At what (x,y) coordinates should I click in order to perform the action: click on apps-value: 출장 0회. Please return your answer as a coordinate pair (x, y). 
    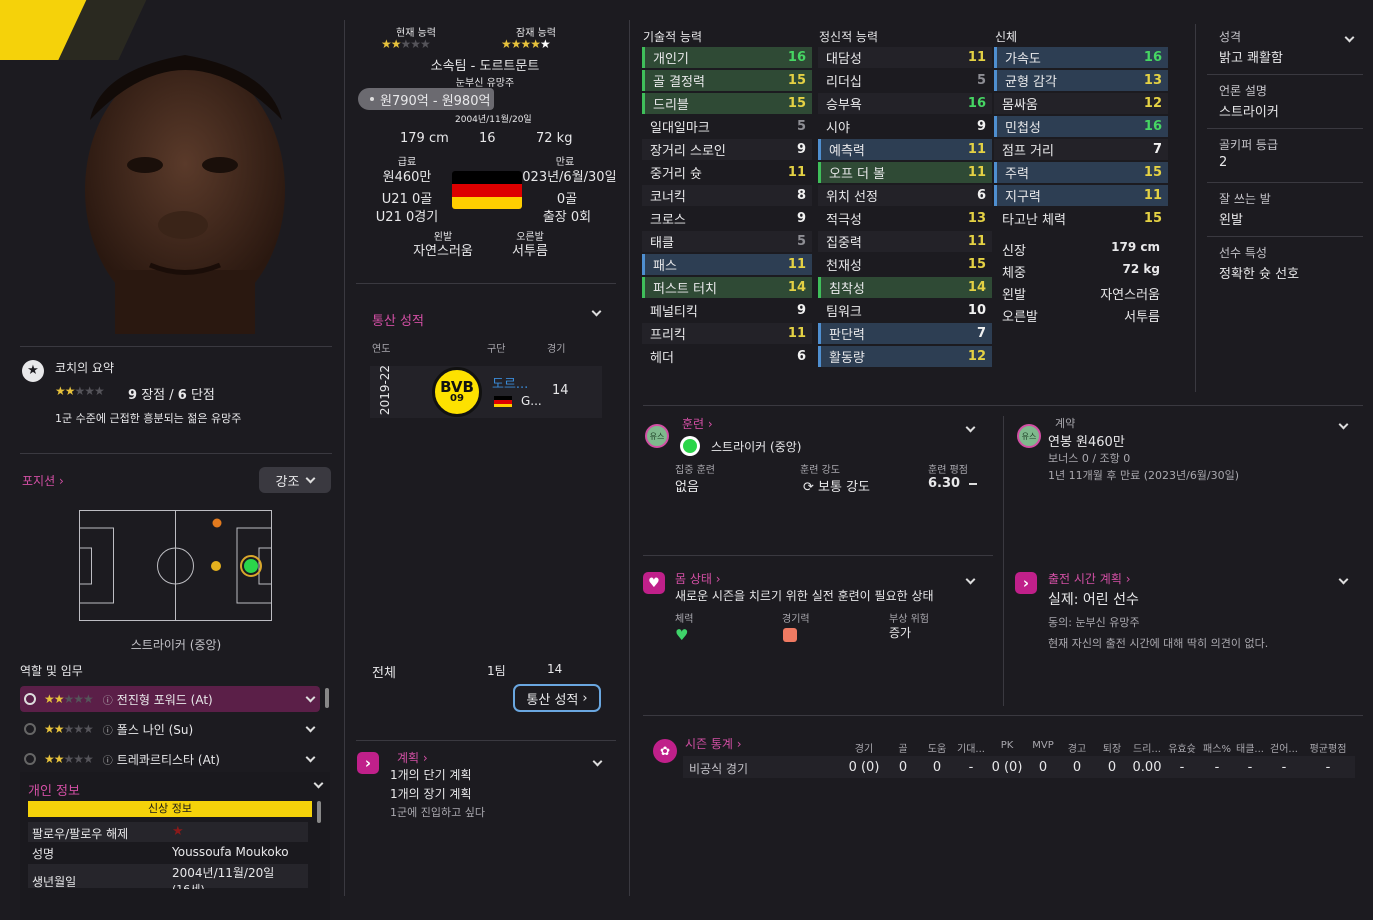
    Looking at the image, I should click on (567, 217).